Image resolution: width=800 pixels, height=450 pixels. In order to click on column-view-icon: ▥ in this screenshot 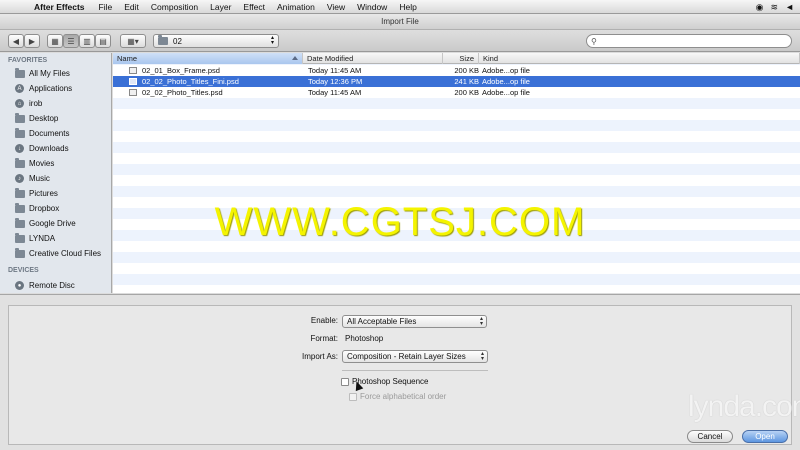, I will do `click(87, 41)`.